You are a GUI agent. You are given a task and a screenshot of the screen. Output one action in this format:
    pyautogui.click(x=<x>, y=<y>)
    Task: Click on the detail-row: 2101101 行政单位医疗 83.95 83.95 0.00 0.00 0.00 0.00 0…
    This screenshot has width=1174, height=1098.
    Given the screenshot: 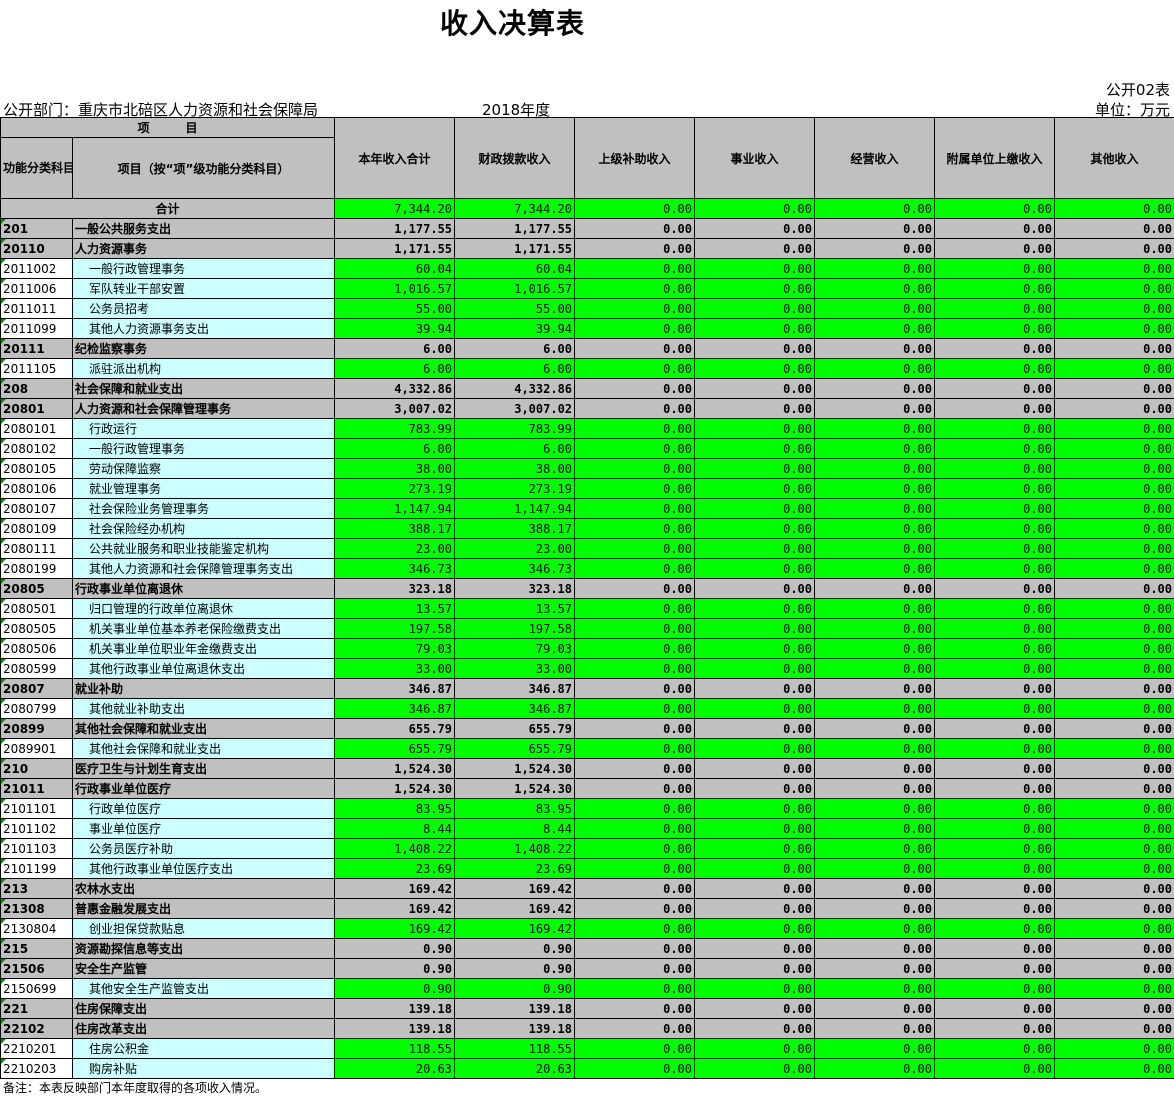 What is the action you would take?
    pyautogui.click(x=587, y=808)
    